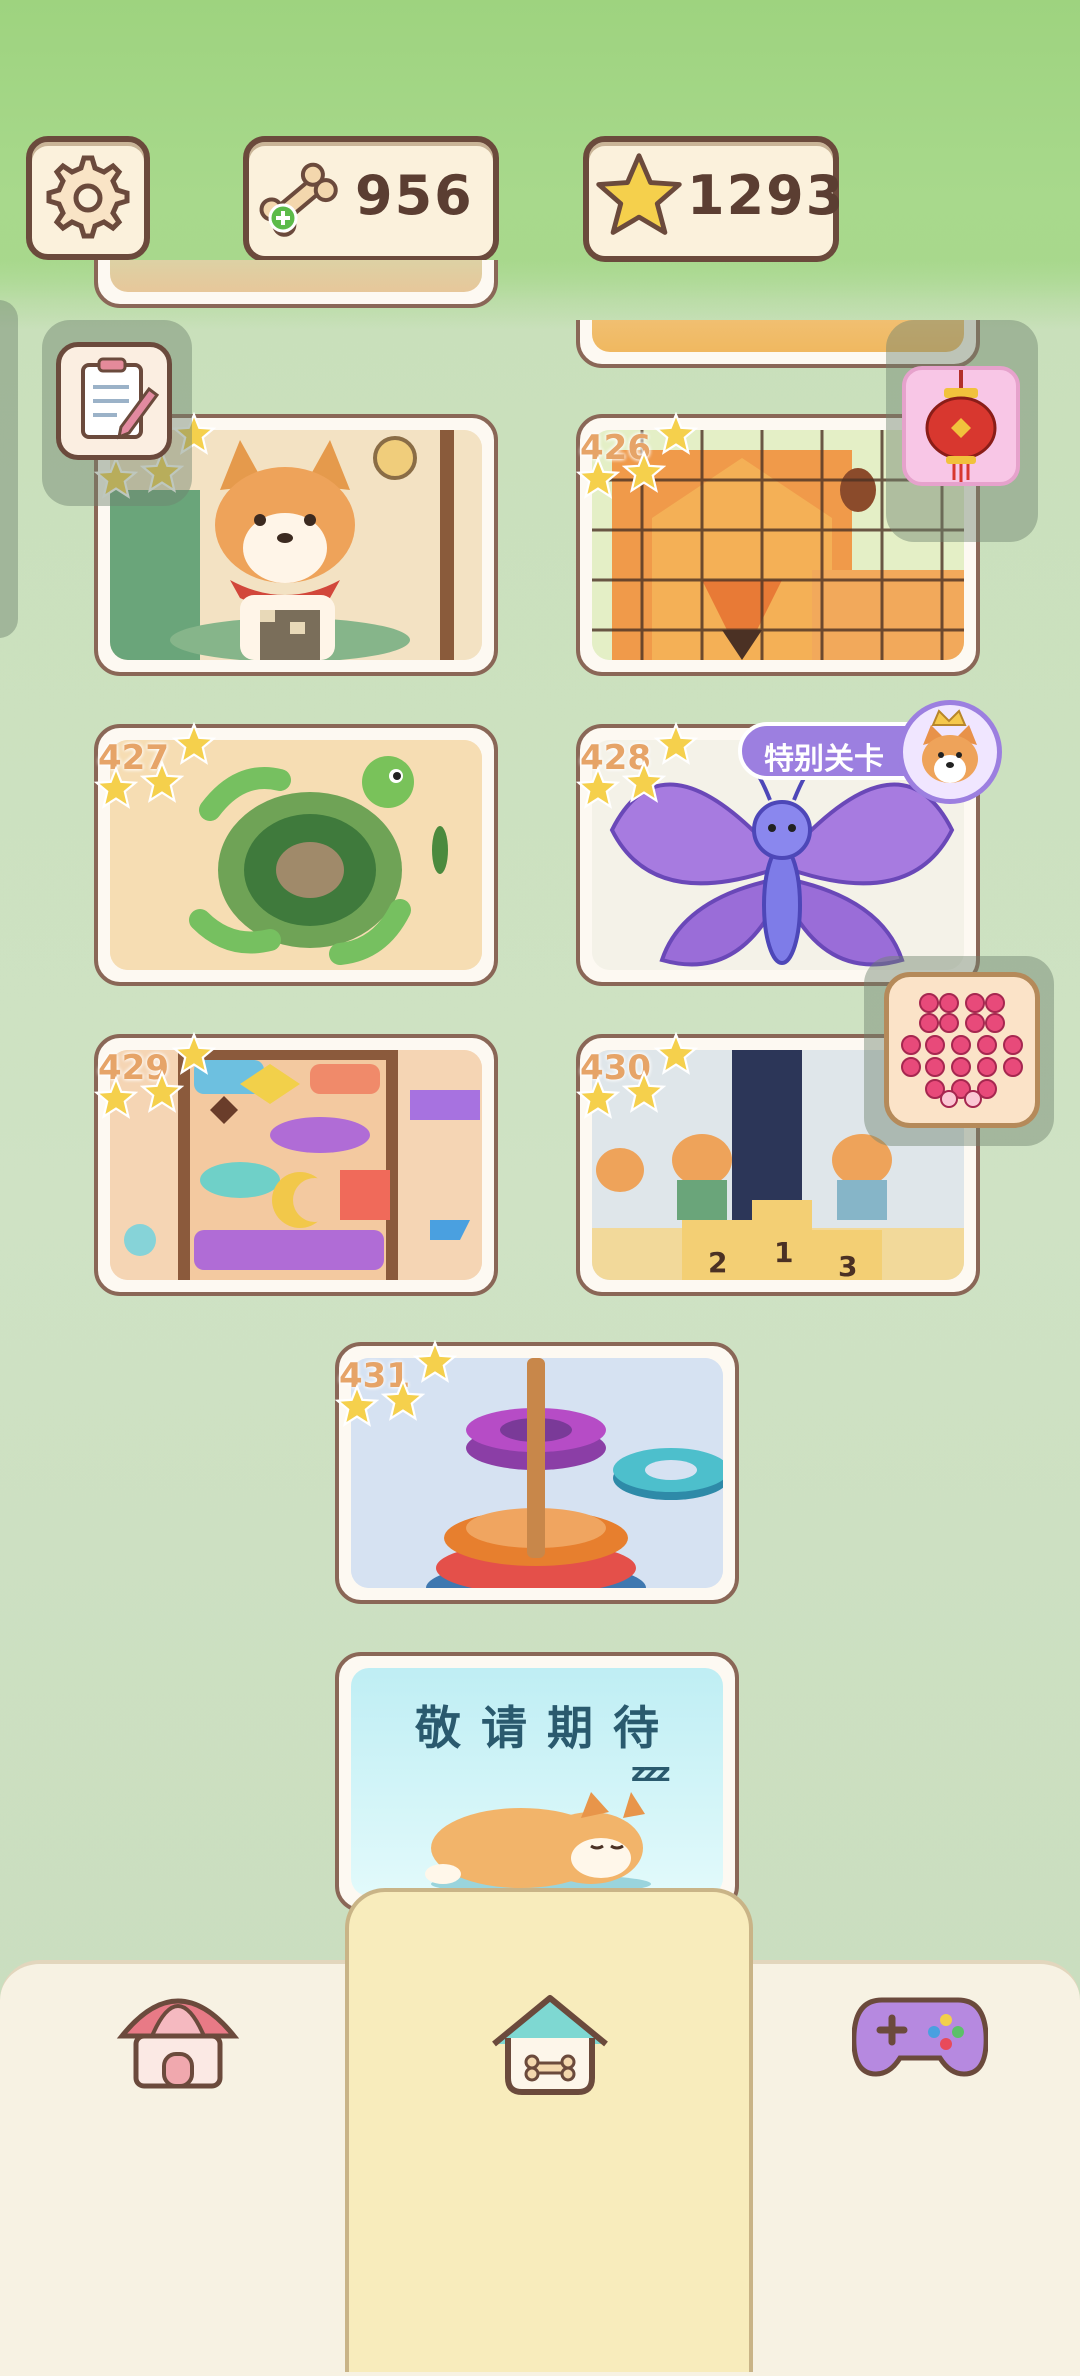  I want to click on star-counter: 1293, so click(713, 199).